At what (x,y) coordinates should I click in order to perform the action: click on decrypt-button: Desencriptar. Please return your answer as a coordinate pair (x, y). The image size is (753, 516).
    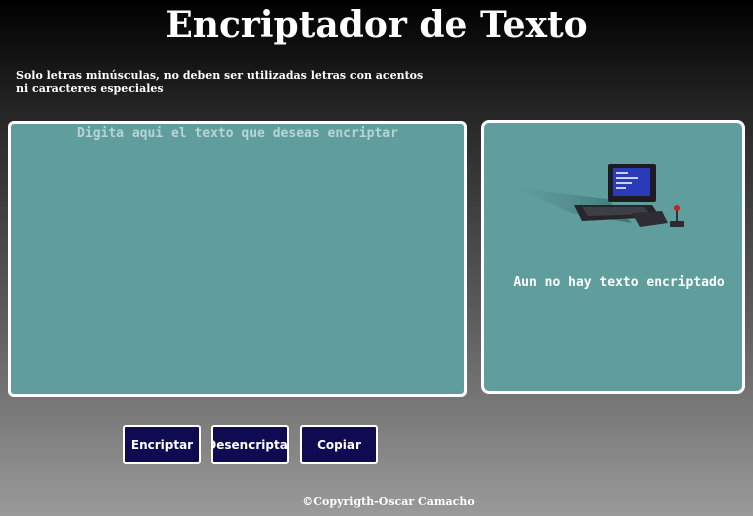
    Looking at the image, I should click on (250, 444).